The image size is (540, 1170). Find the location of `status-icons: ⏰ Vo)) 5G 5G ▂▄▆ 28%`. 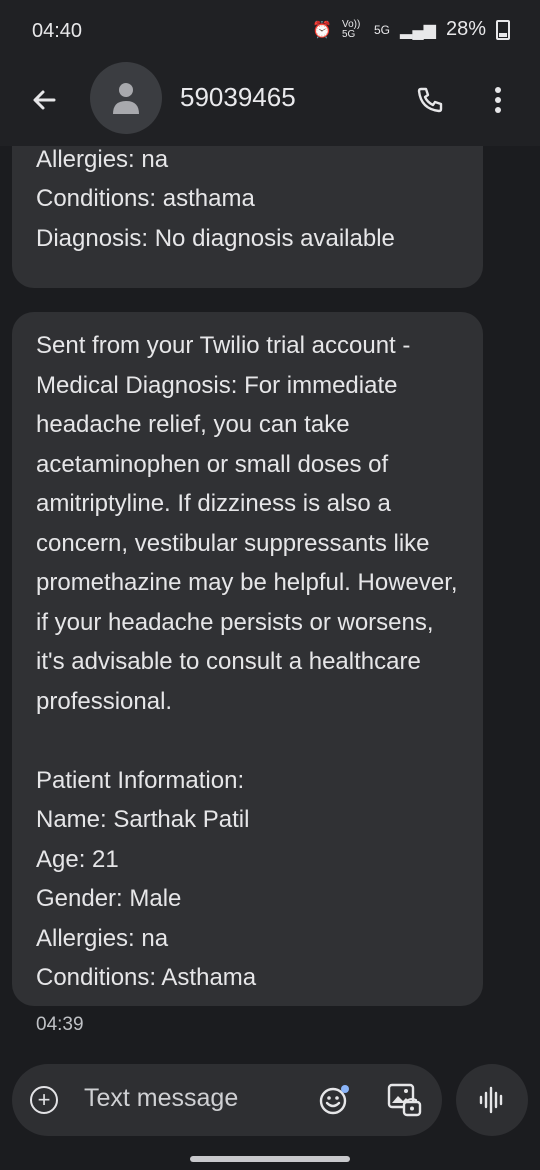

status-icons: ⏰ Vo)) 5G 5G ▂▄▆ 28% is located at coordinates (411, 29).